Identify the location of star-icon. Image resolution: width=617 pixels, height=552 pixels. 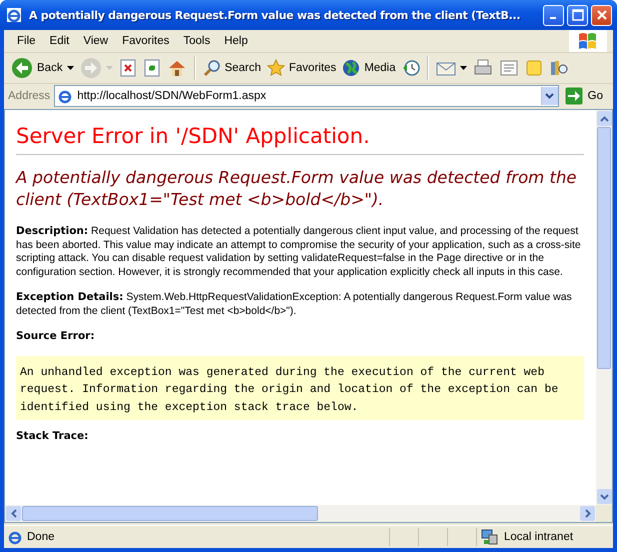
(276, 68).